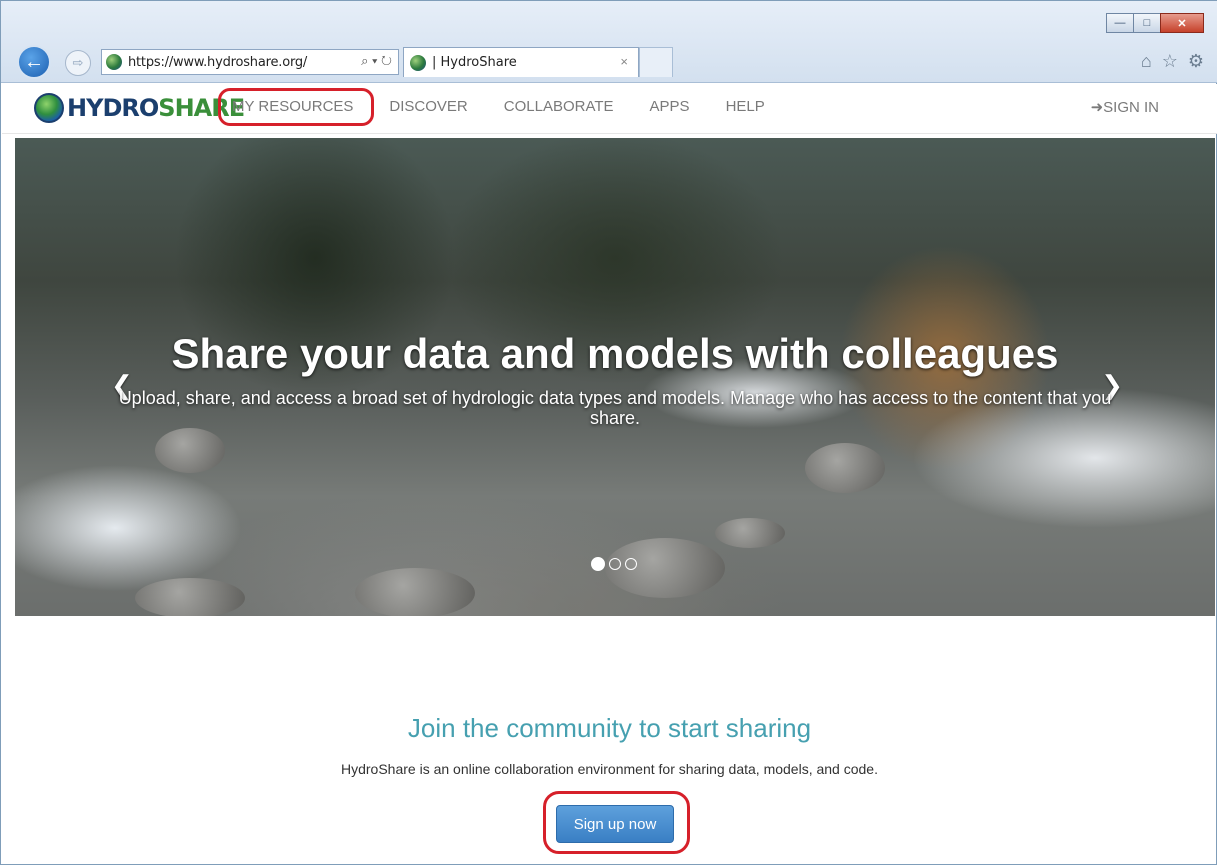  Describe the element at coordinates (113, 108) in the screenshot. I see `logo-hydro-text: HYDRO` at that location.